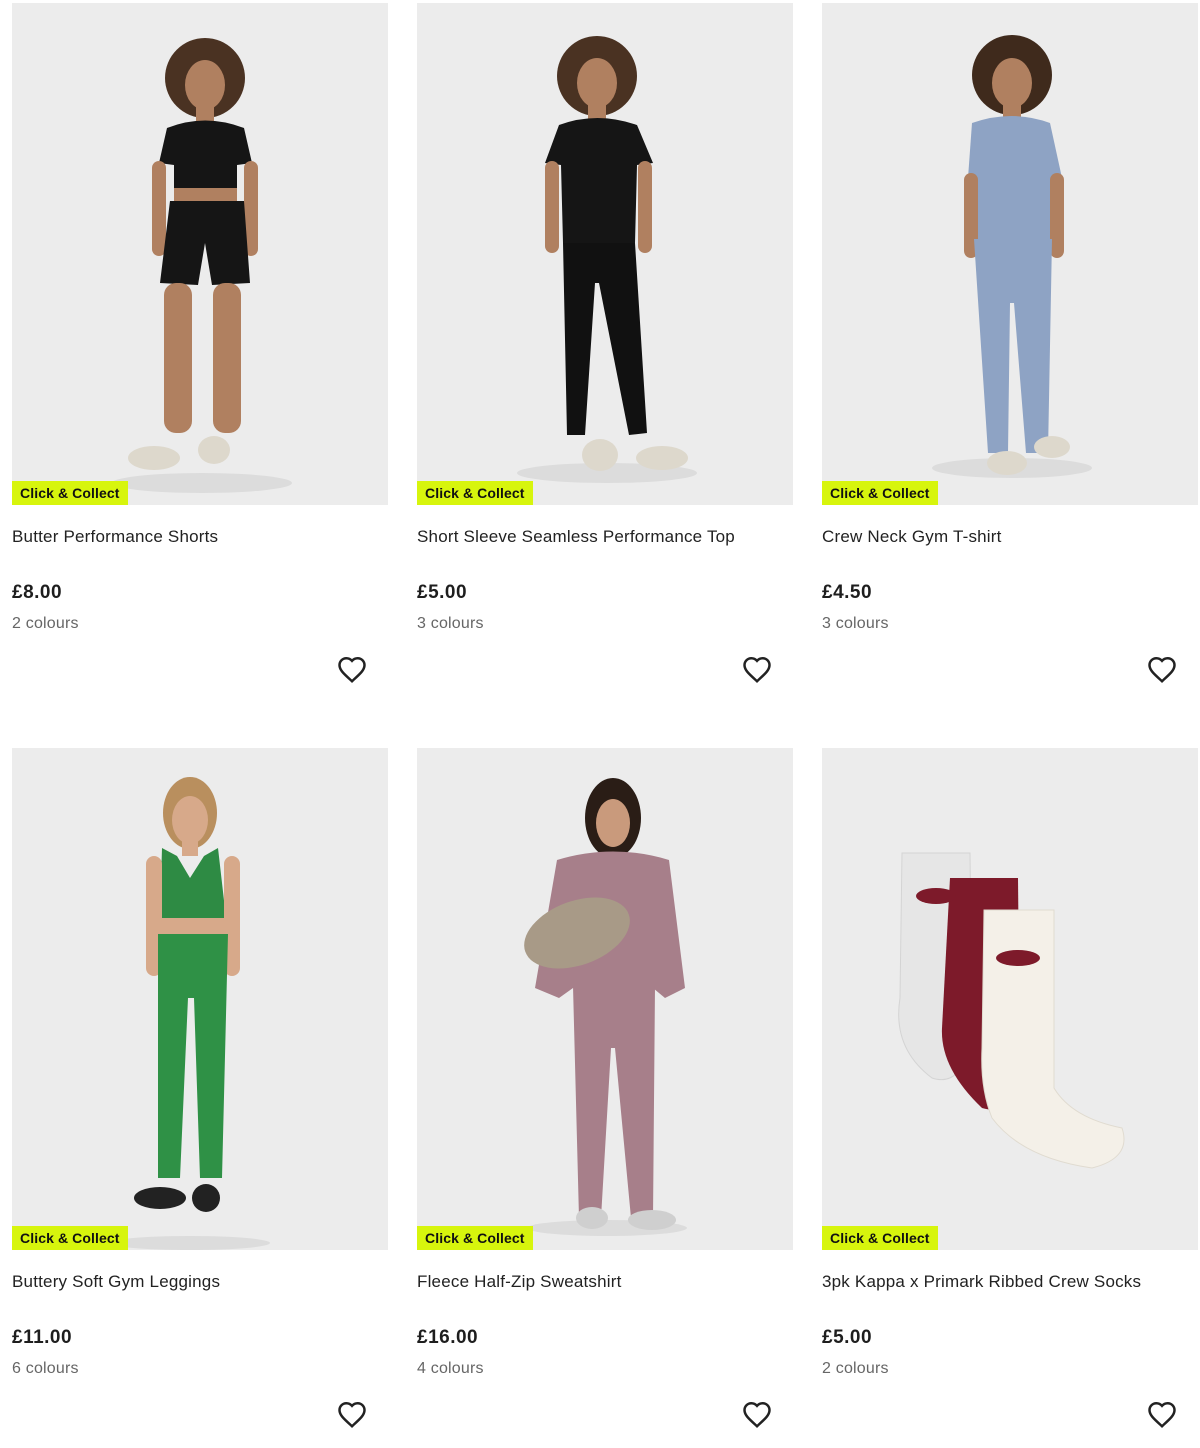 This screenshot has height=1448, width=1200. I want to click on product-price: £4.50, so click(847, 592).